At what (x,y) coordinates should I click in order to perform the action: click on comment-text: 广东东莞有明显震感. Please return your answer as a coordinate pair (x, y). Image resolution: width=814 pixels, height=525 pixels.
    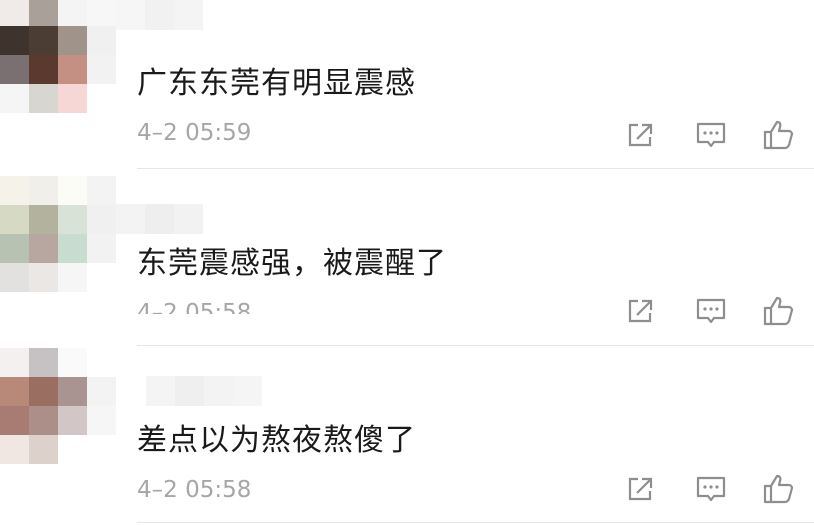
    Looking at the image, I should click on (276, 83).